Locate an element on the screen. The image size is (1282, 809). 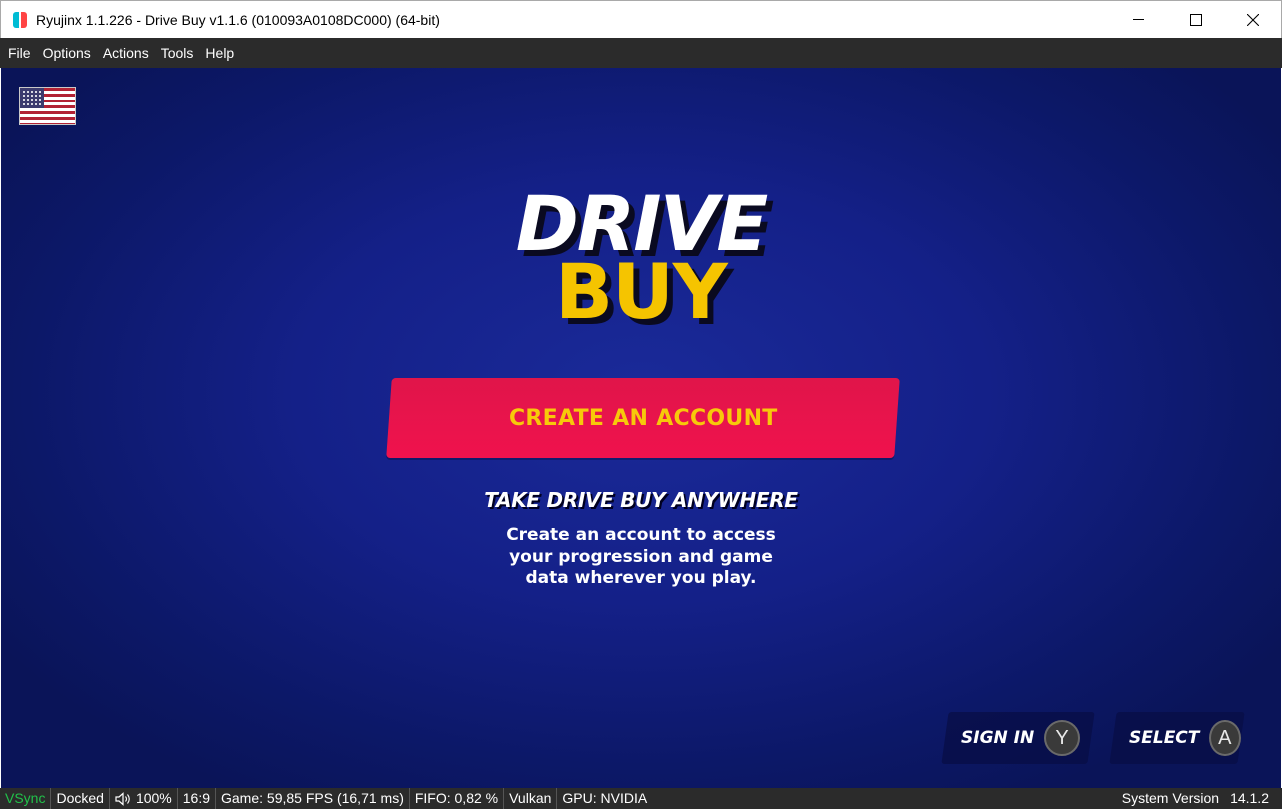
gpu-name: GPU: NVIDIA is located at coordinates (605, 798).